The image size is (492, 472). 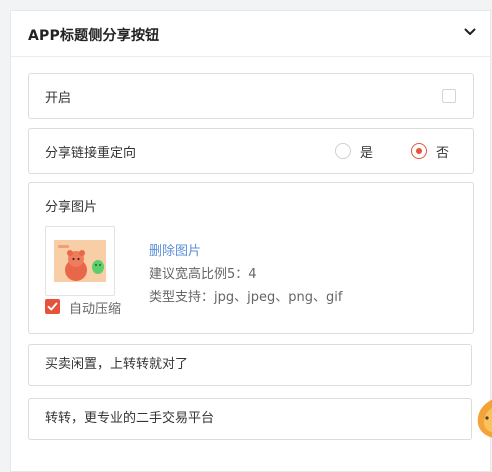 What do you see at coordinates (175, 249) in the screenshot?
I see `delete-image-link: 删除图片` at bounding box center [175, 249].